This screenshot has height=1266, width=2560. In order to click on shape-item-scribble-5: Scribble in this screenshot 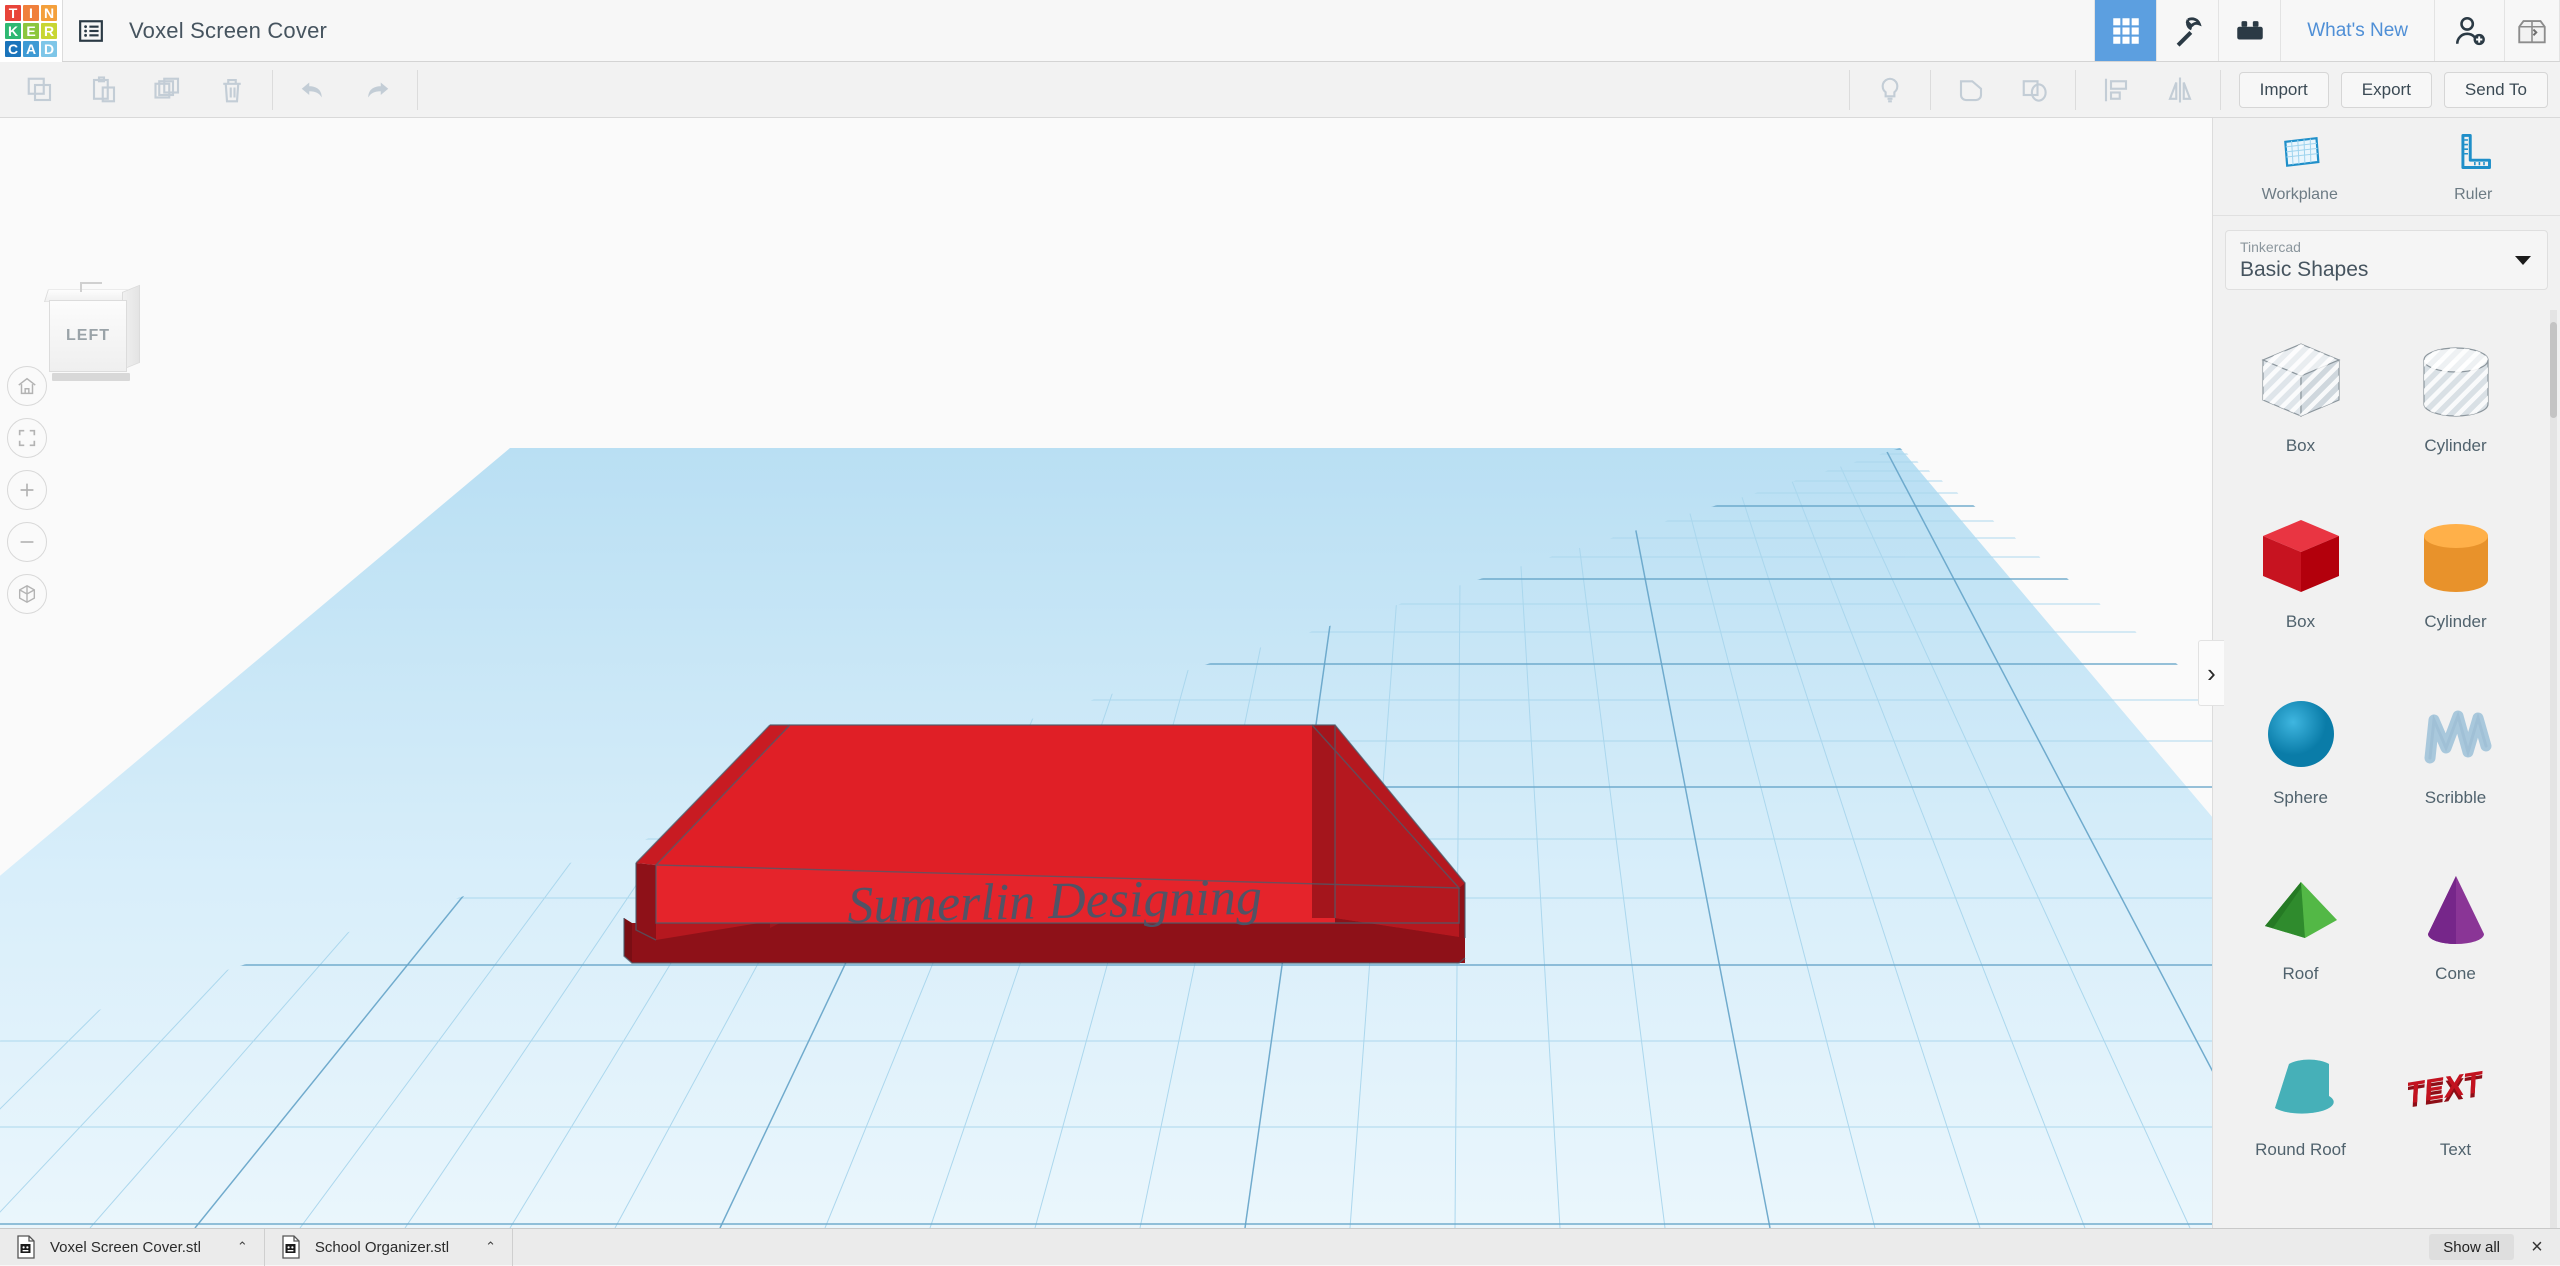, I will do `click(2455, 760)`.